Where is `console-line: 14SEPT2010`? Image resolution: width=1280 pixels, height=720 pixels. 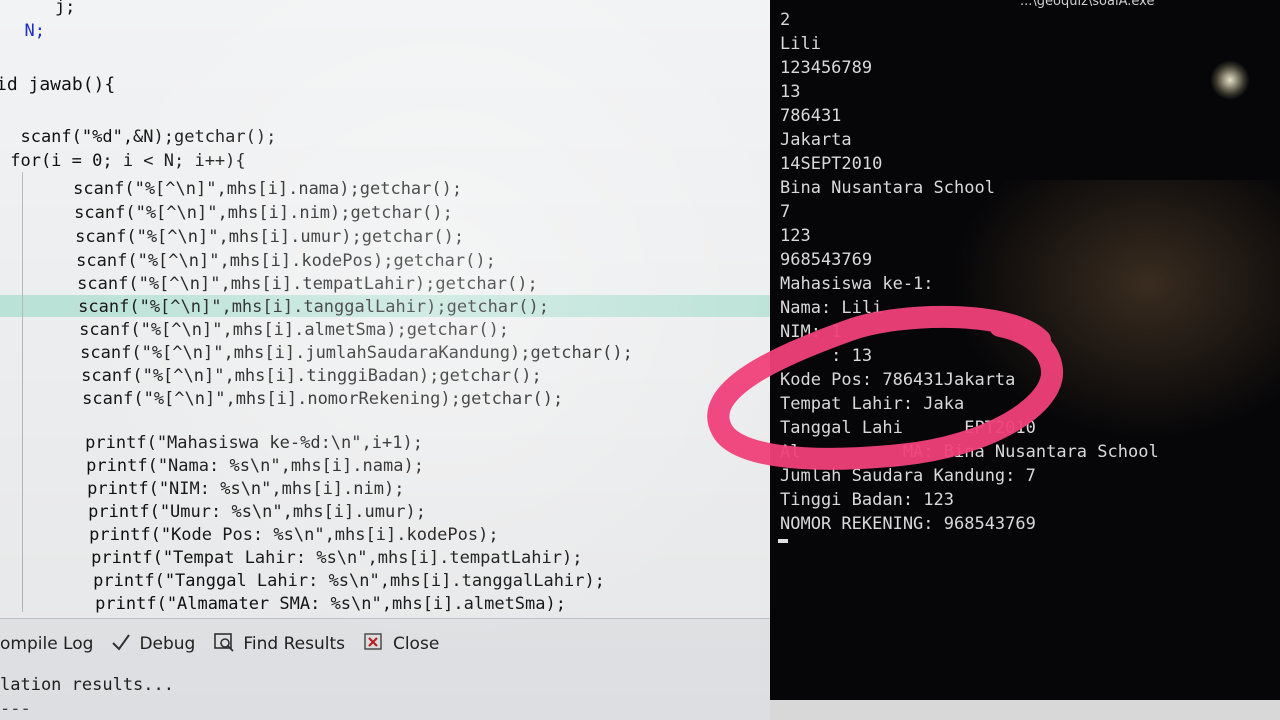 console-line: 14SEPT2010 is located at coordinates (831, 164).